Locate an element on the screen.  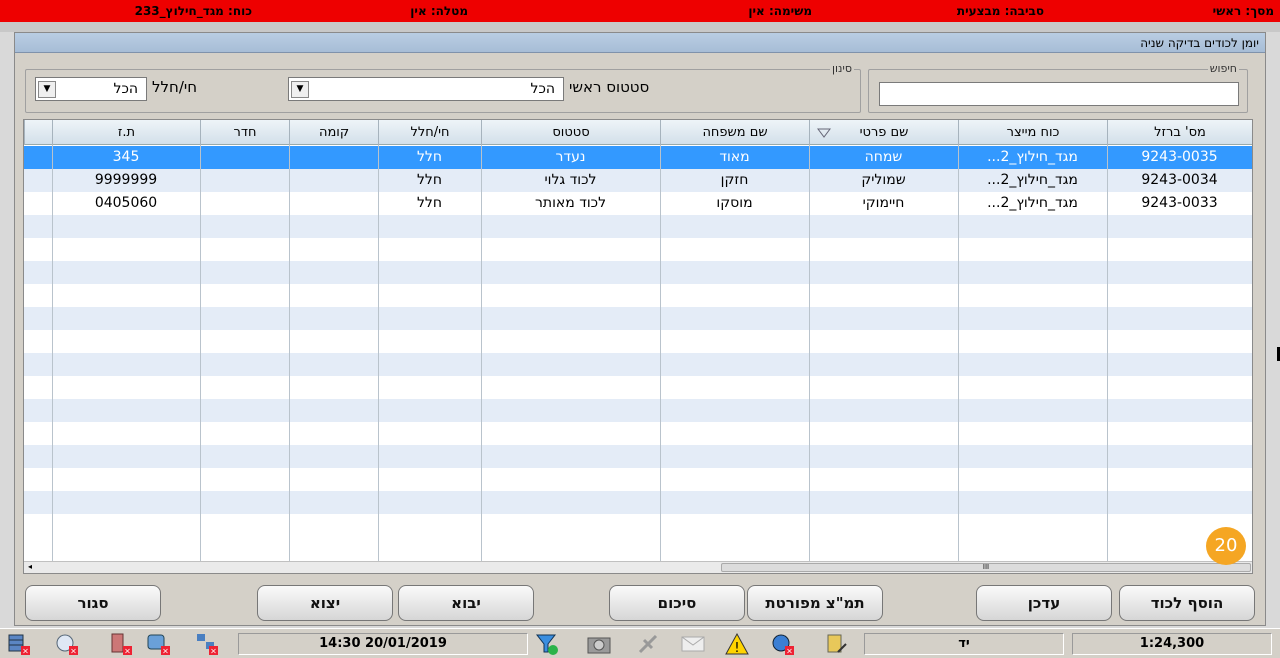
column-header-first-name: שם פרטי is located at coordinates (883, 132).